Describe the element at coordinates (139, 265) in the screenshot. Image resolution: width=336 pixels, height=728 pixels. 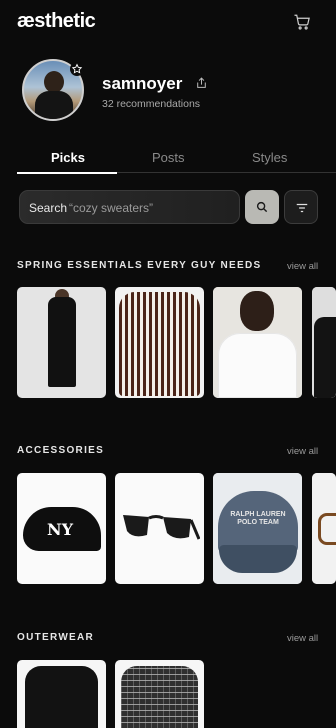
I see `section-title-spring: SPRING ESSENTIALS EVERY GUY NEEDS` at that location.